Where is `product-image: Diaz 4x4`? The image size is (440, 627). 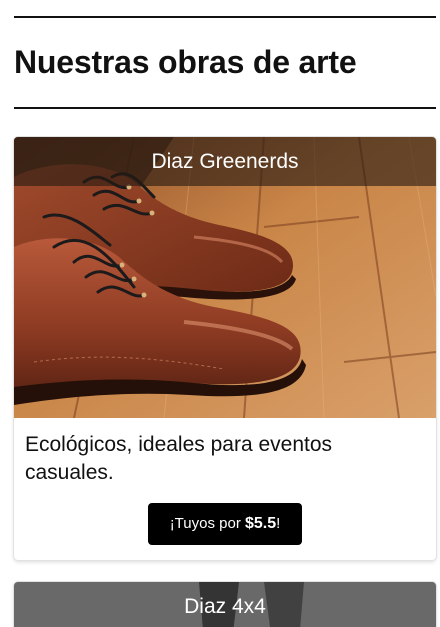 product-image: Diaz 4x4 is located at coordinates (225, 604).